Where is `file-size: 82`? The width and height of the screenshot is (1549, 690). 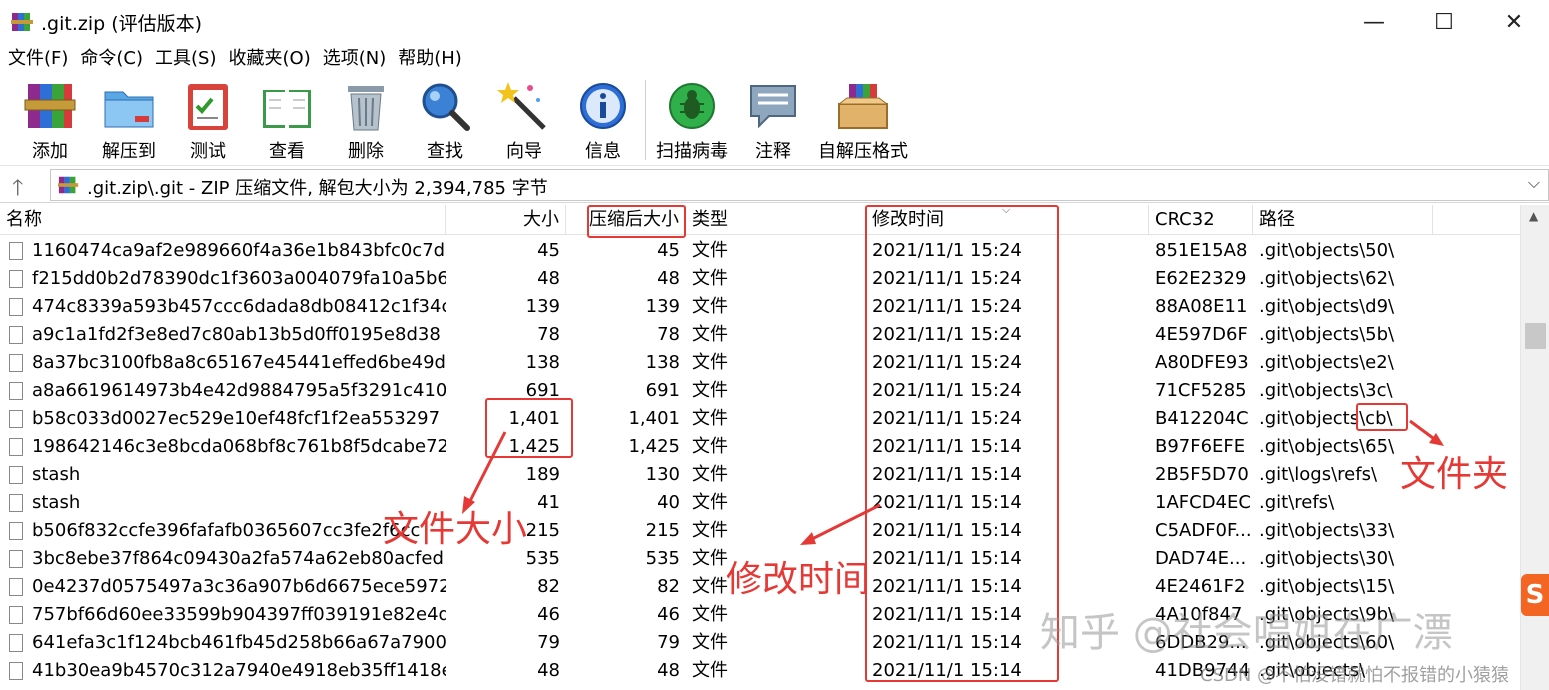 file-size: 82 is located at coordinates (548, 586).